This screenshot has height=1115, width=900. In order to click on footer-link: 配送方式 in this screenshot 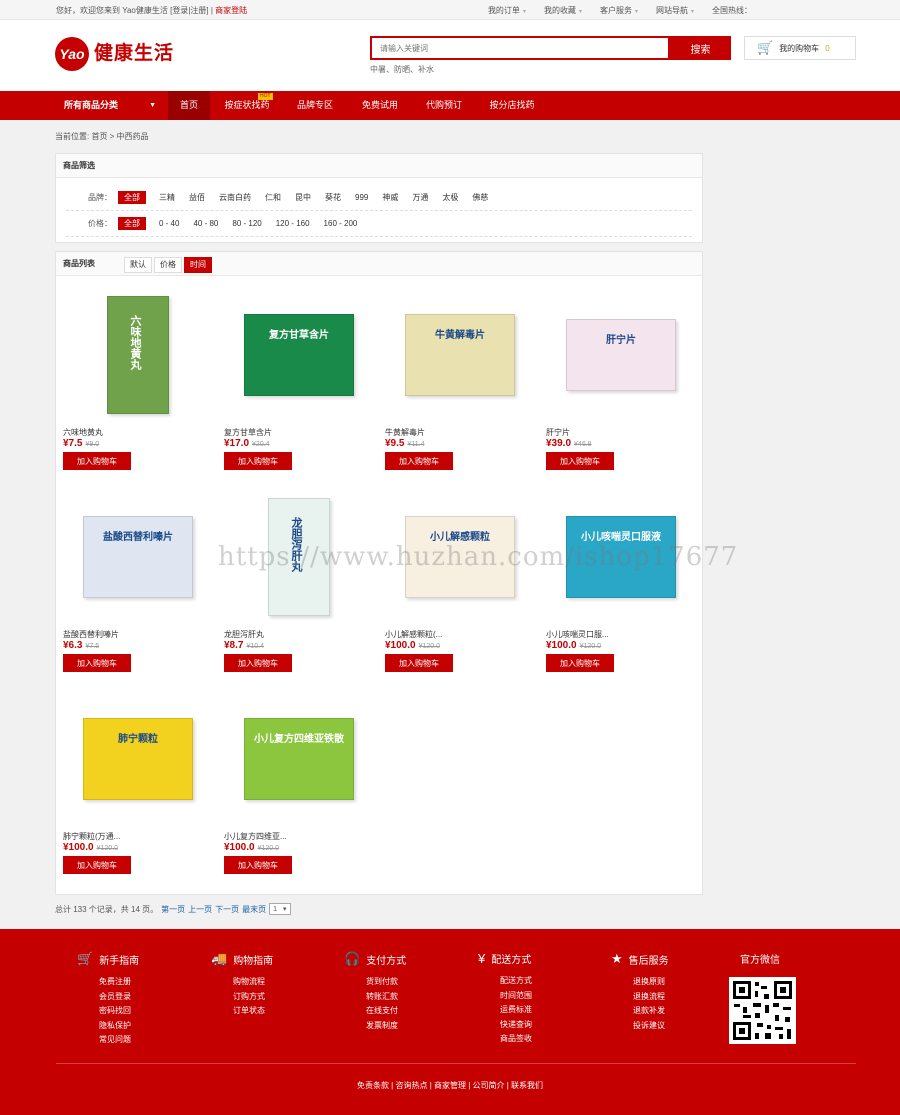, I will do `click(538, 981)`.